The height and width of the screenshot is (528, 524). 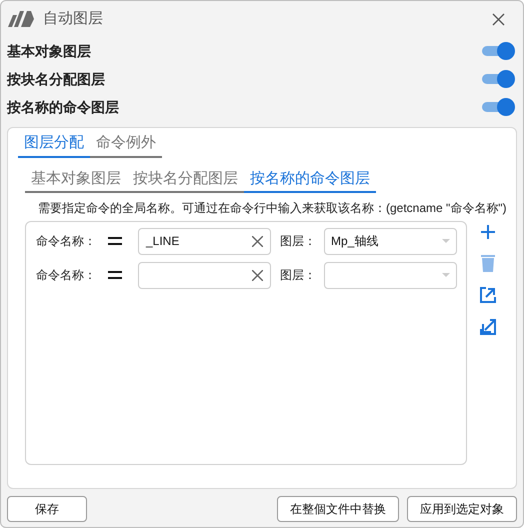 What do you see at coordinates (185, 180) in the screenshot?
I see `subtab: 按块名分配图层` at bounding box center [185, 180].